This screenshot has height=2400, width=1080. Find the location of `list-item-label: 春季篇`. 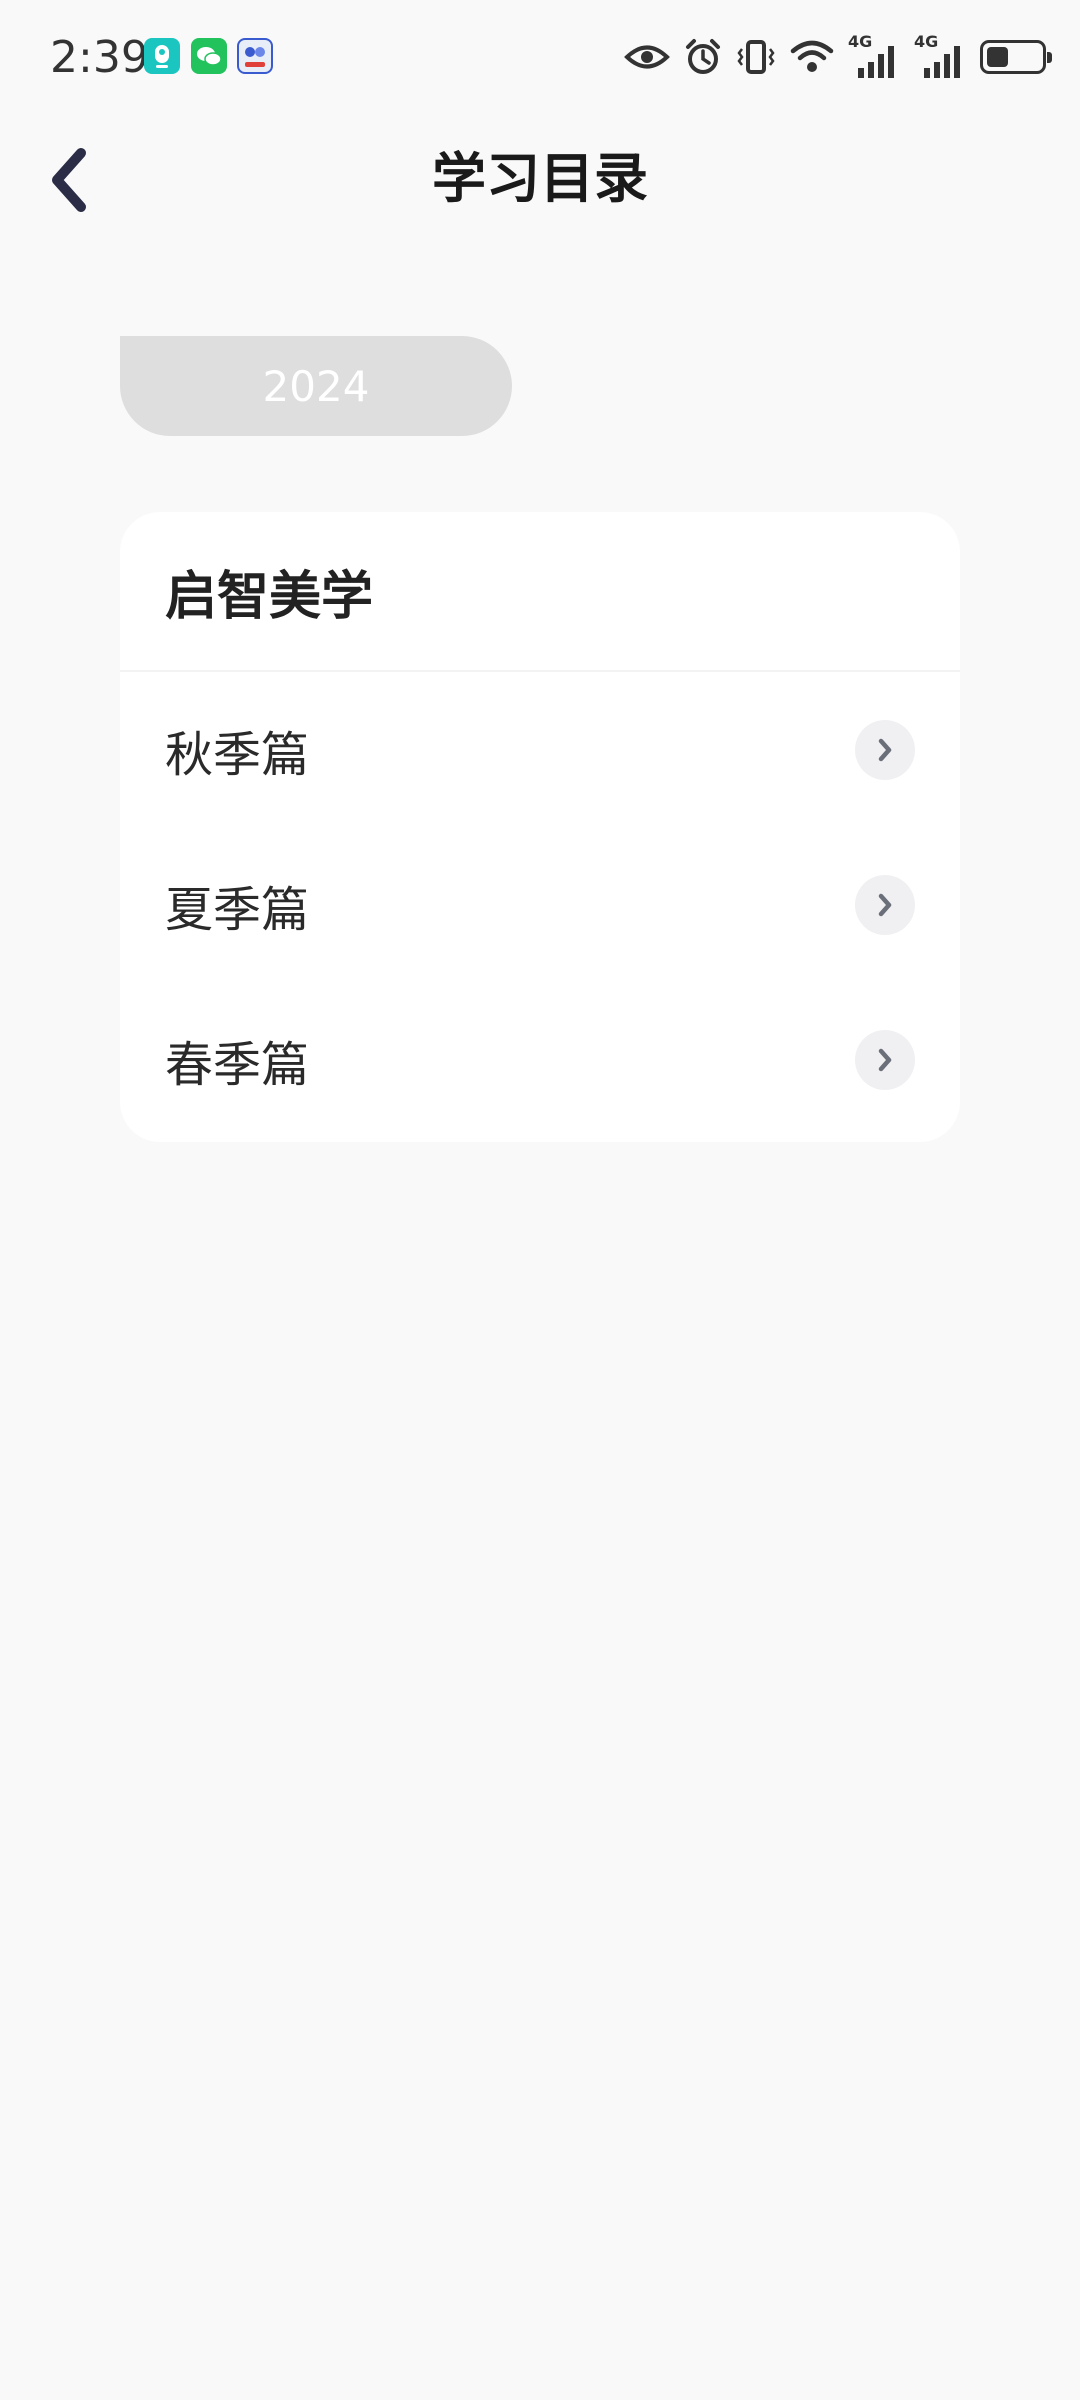

list-item-label: 春季篇 is located at coordinates (237, 1064).